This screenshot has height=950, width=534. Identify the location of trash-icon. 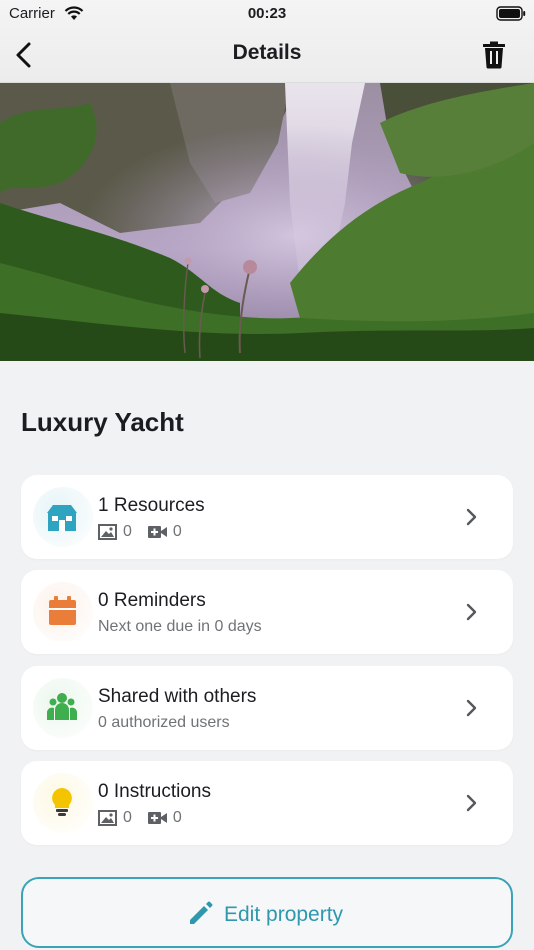
(494, 55).